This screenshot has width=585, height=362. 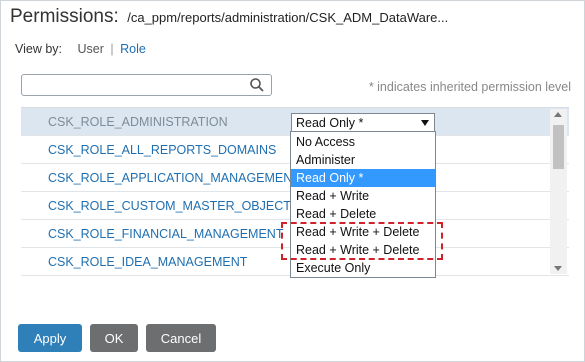 I want to click on option-no-access: No Access, so click(x=363, y=142).